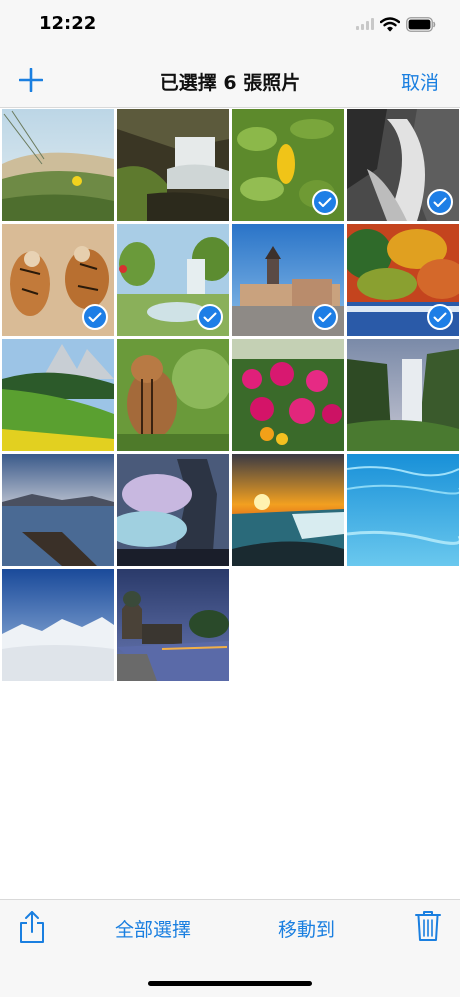 The height and width of the screenshot is (997, 460). I want to click on page-title: 已選擇 6 張照片, so click(230, 83).